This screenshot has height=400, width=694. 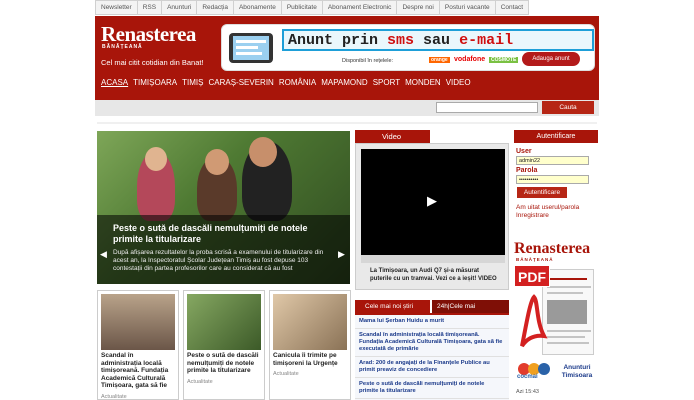 What do you see at coordinates (360, 7) in the screenshot?
I see `topnav-abonament-electronic: Abonament Electronic` at bounding box center [360, 7].